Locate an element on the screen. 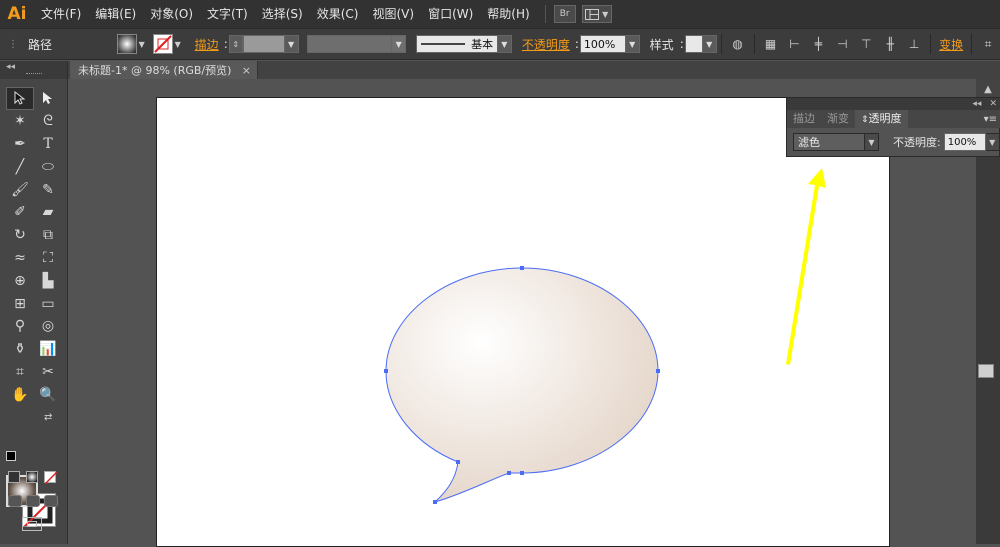  panel-menu-icon: ▾≡ is located at coordinates (990, 119).